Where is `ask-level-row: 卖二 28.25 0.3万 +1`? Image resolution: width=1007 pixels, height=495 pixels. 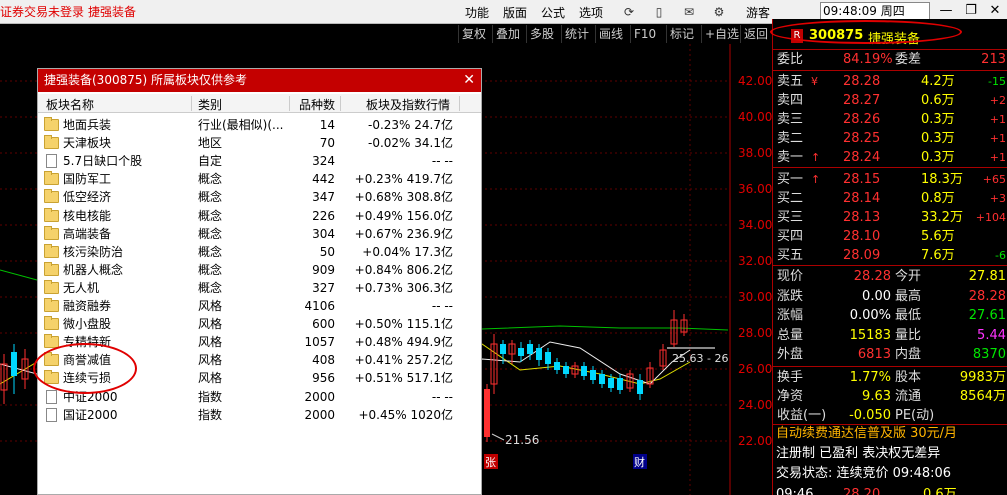 ask-level-row: 卖二 28.25 0.3万 +1 is located at coordinates (890, 138).